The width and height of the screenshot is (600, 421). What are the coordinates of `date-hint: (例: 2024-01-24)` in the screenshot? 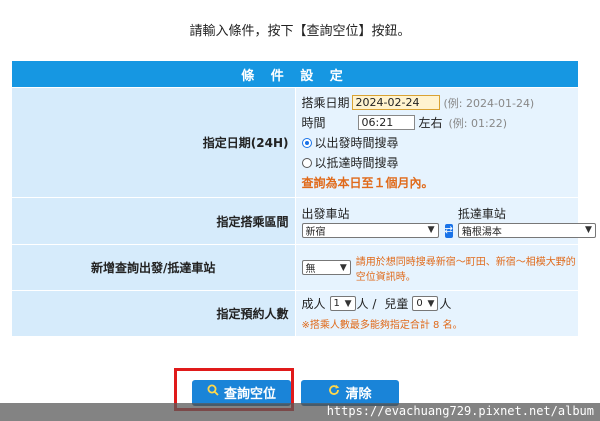 It's located at (489, 103).